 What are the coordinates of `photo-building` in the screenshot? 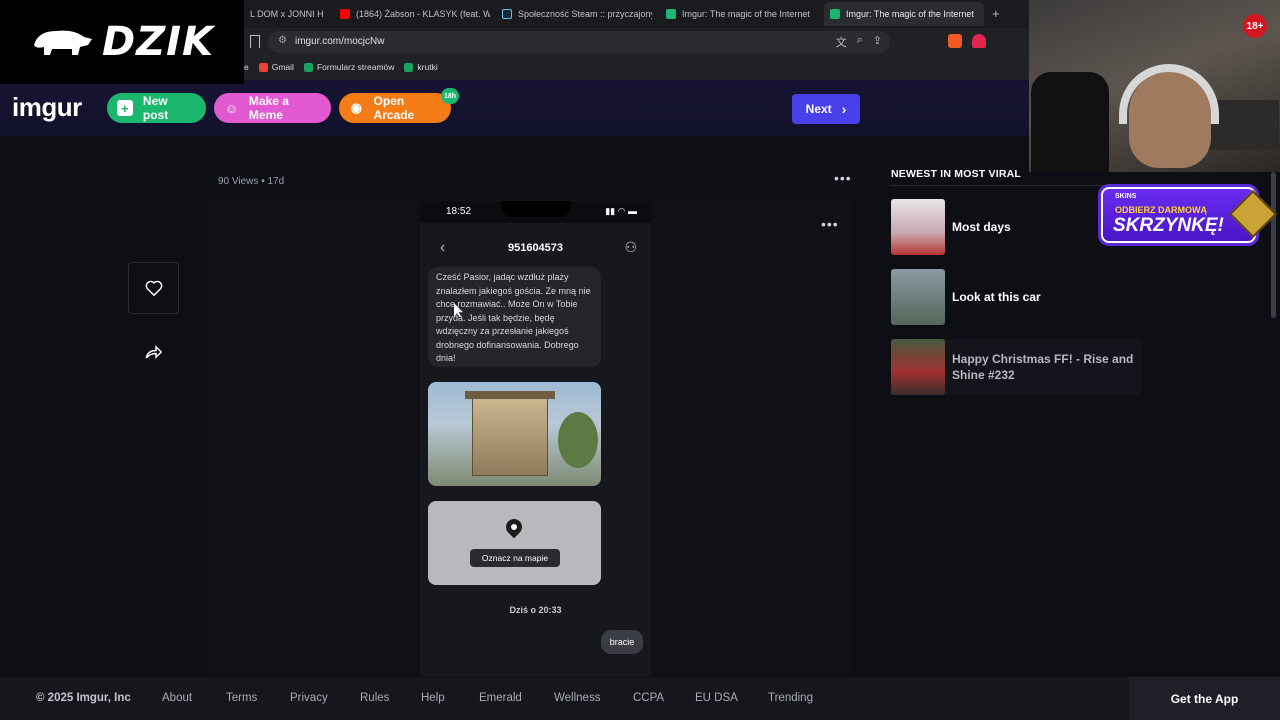 It's located at (510, 433).